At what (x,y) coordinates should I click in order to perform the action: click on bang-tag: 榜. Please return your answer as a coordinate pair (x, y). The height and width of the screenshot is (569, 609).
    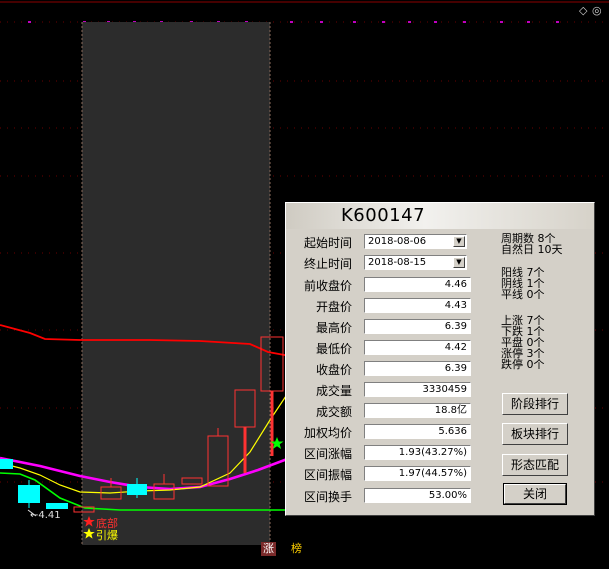
    Looking at the image, I should click on (296, 549).